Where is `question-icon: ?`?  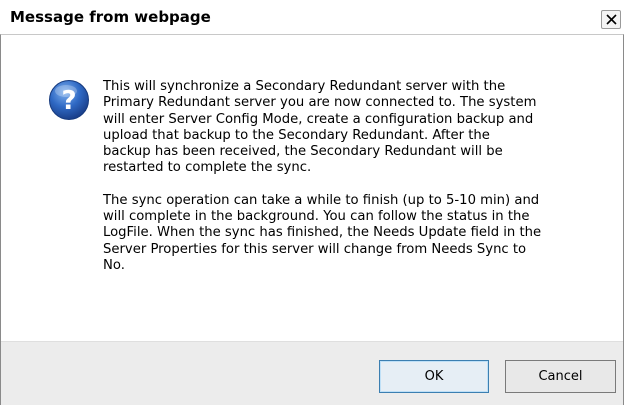 question-icon: ? is located at coordinates (69, 100).